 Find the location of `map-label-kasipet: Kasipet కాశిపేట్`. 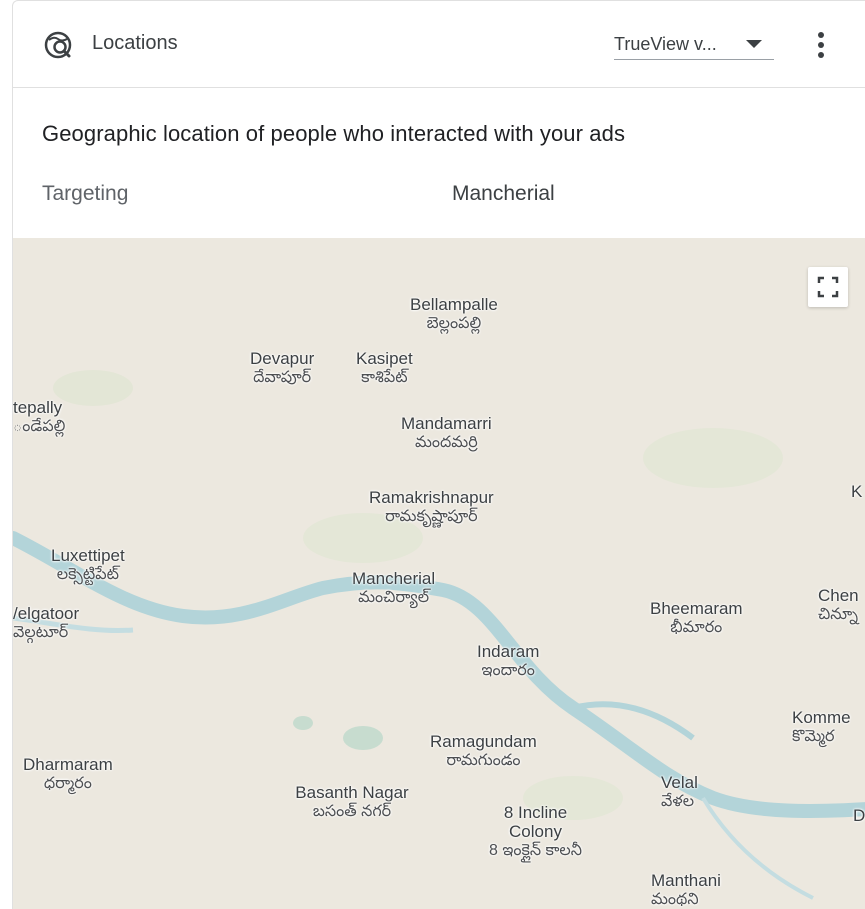

map-label-kasipet: Kasipet కాశిపేట్ is located at coordinates (384, 367).